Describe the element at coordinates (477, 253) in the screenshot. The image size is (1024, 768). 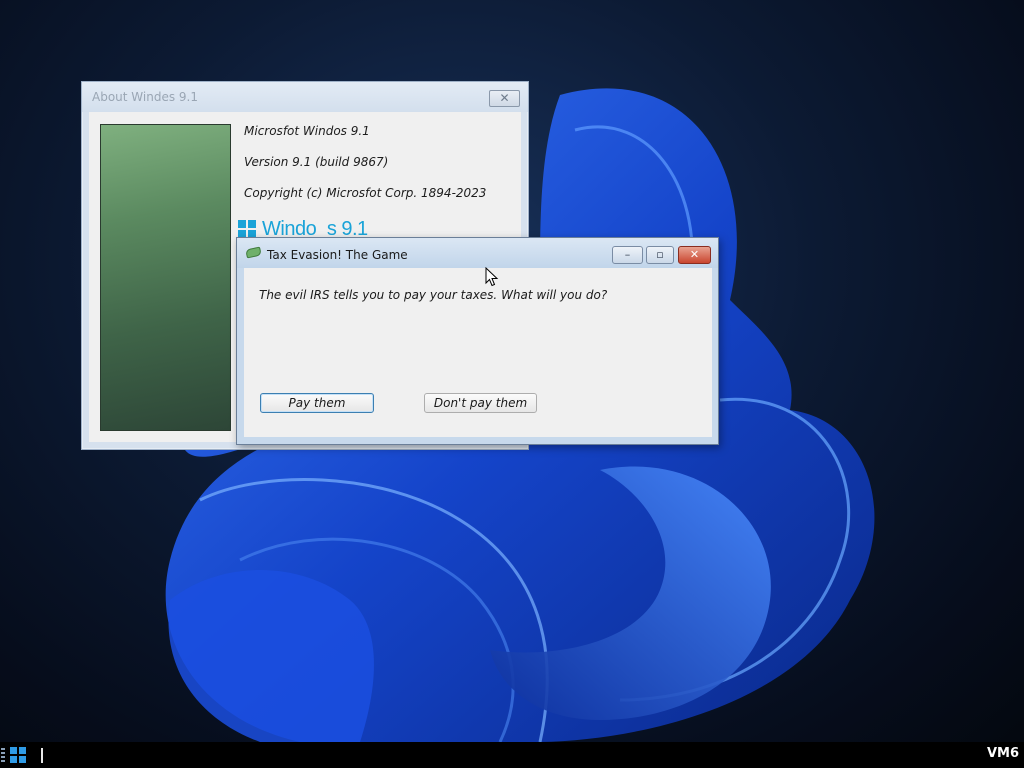
I see `game-titlebar: Tax Evasion! The Game – ▫ ✕` at that location.